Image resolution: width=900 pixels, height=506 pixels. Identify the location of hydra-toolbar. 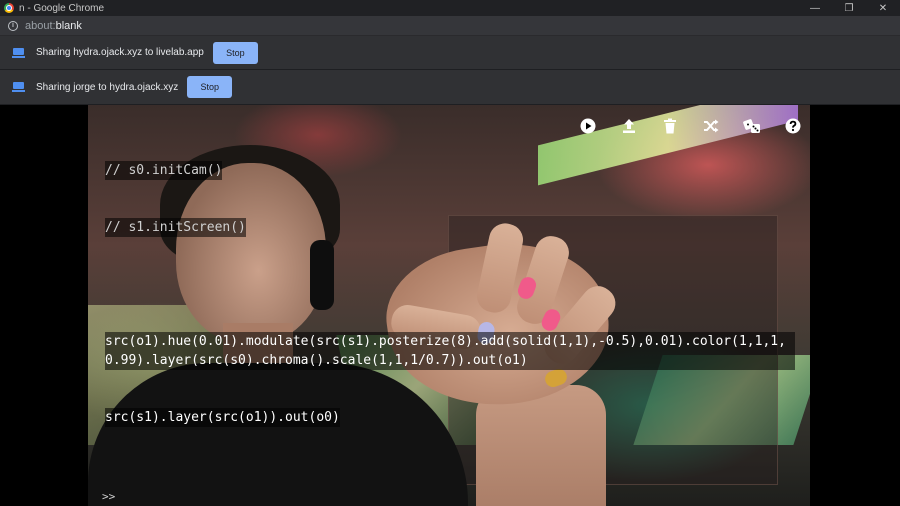
(690, 126).